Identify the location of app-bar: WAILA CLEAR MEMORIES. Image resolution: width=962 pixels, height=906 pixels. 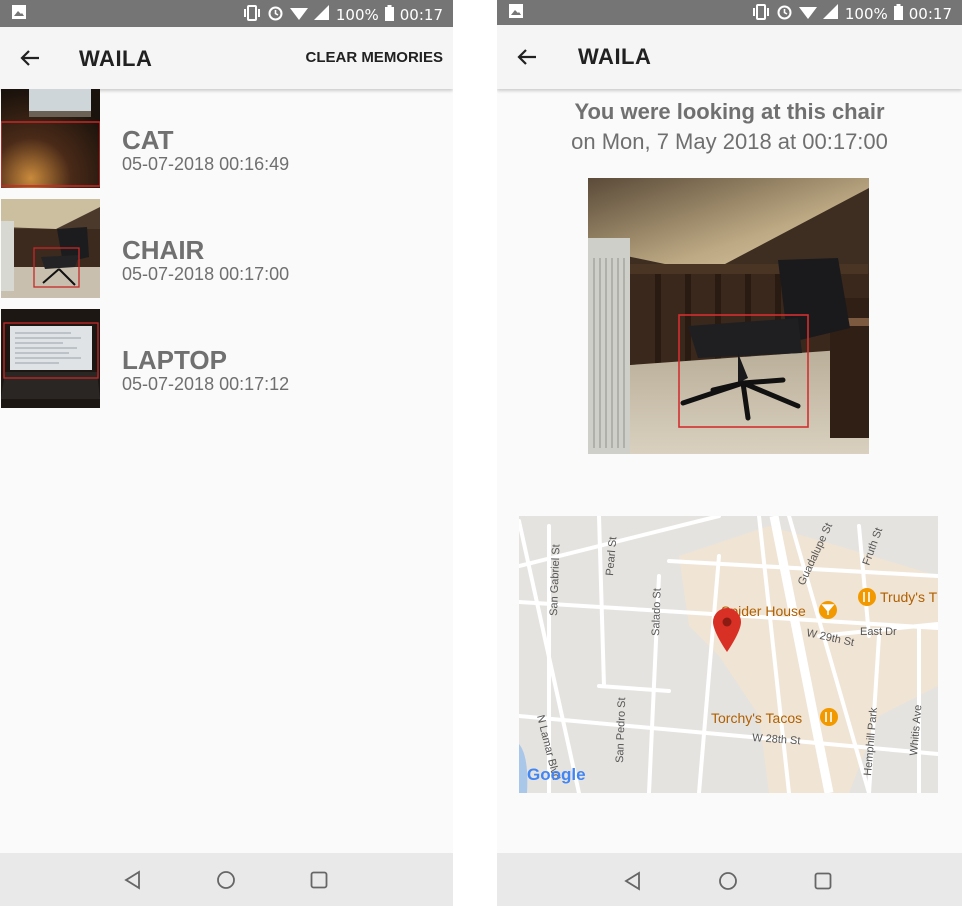
(226, 58).